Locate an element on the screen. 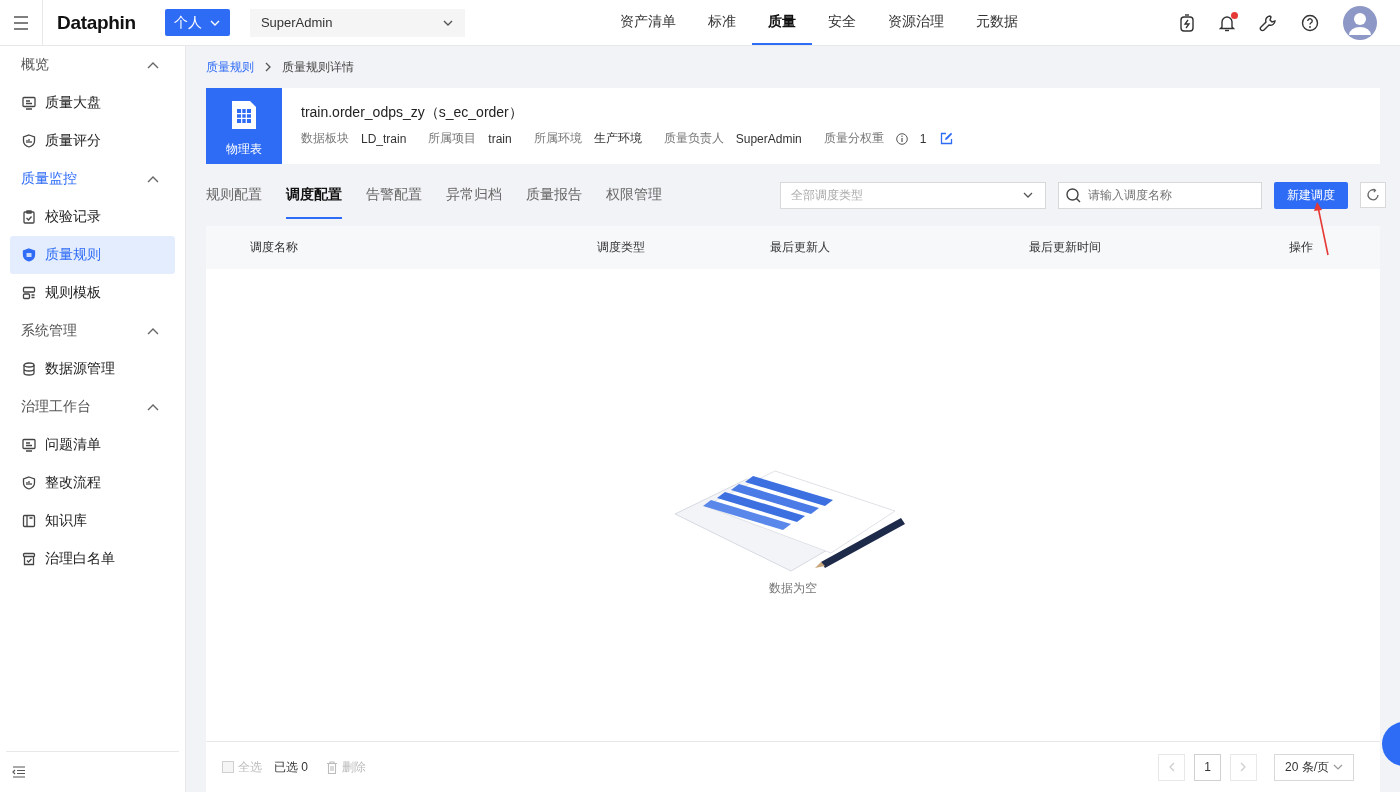 The image size is (1400, 792). sidebar-group: 系统管理 is located at coordinates (92, 331).